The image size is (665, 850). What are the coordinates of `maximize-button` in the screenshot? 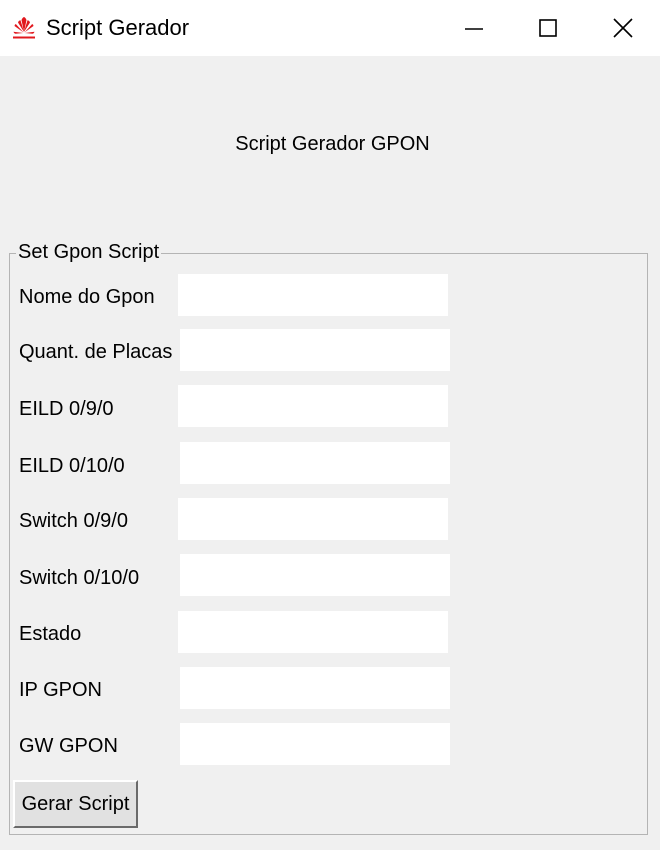 It's located at (548, 28).